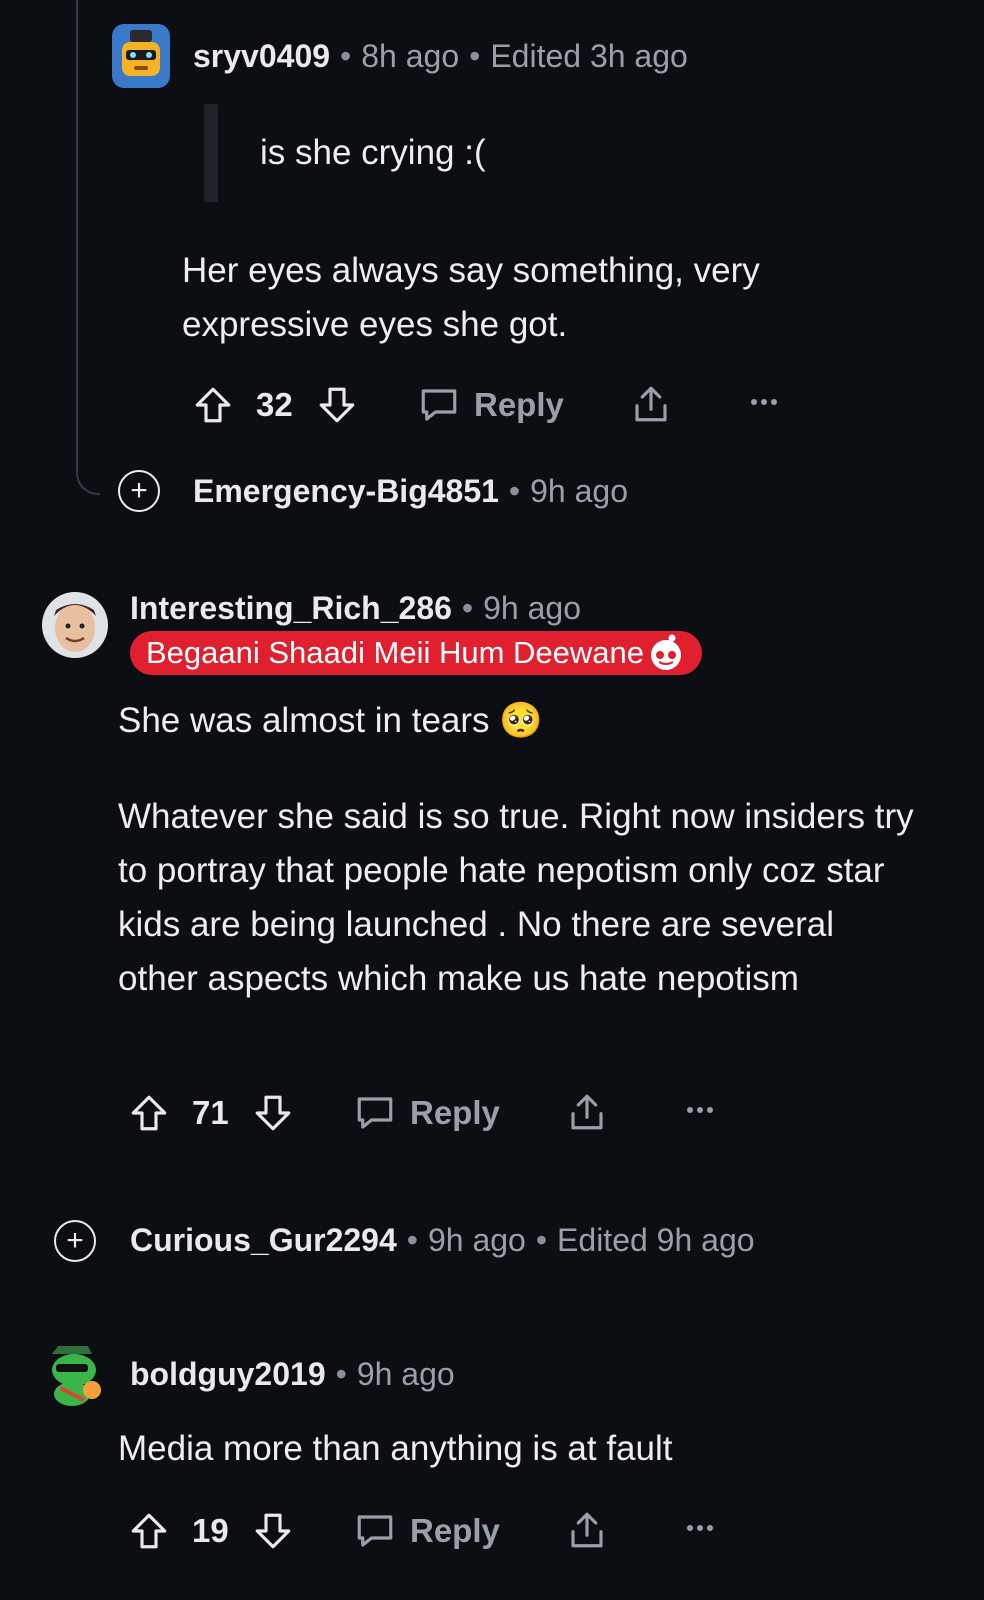 The width and height of the screenshot is (984, 1600). I want to click on comment-actions: 32 Reply, so click(502, 405).